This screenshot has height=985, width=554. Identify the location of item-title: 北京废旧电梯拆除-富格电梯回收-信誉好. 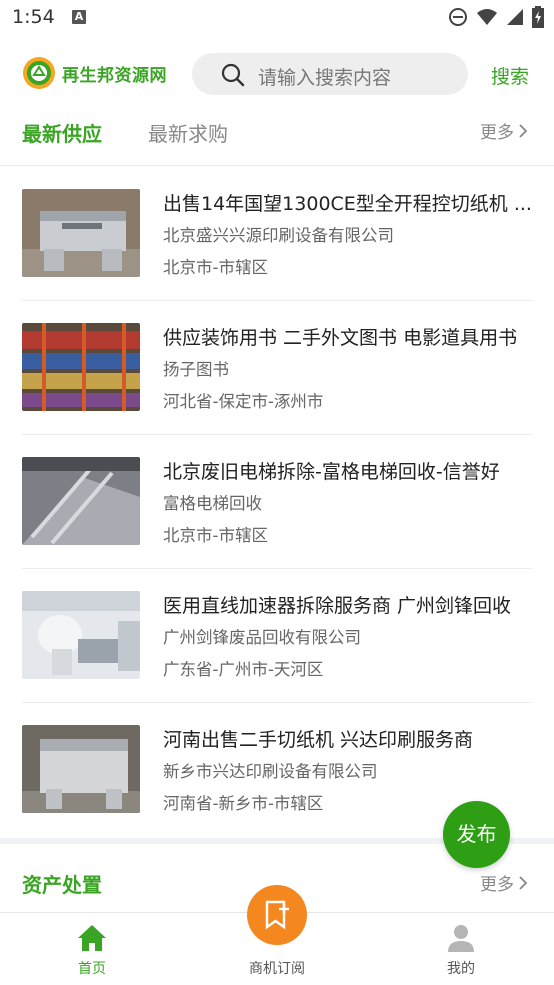
(331, 472).